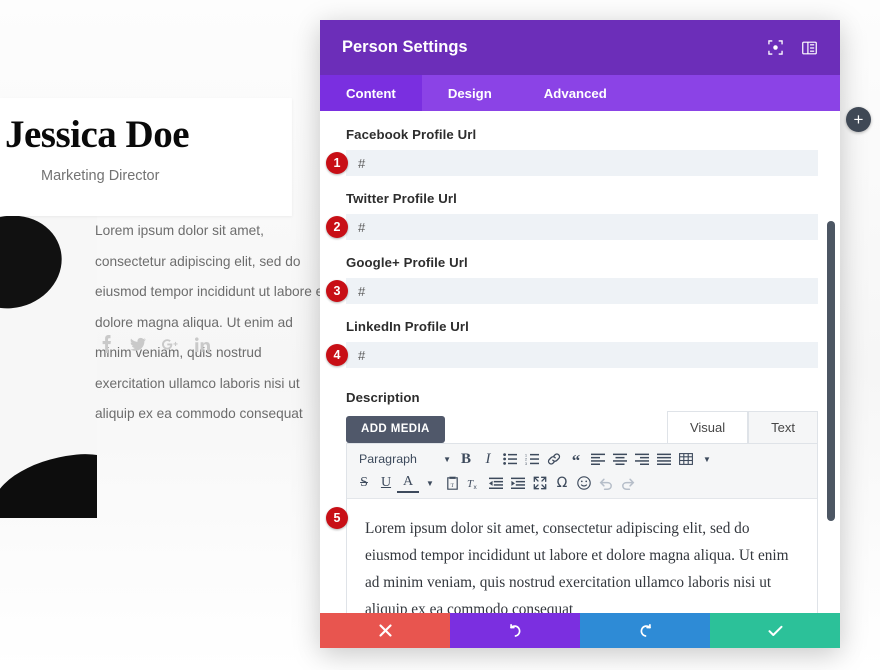  I want to click on editor-toolbar-row-2: S U A ▼ T Tx Ω, so click(583, 483).